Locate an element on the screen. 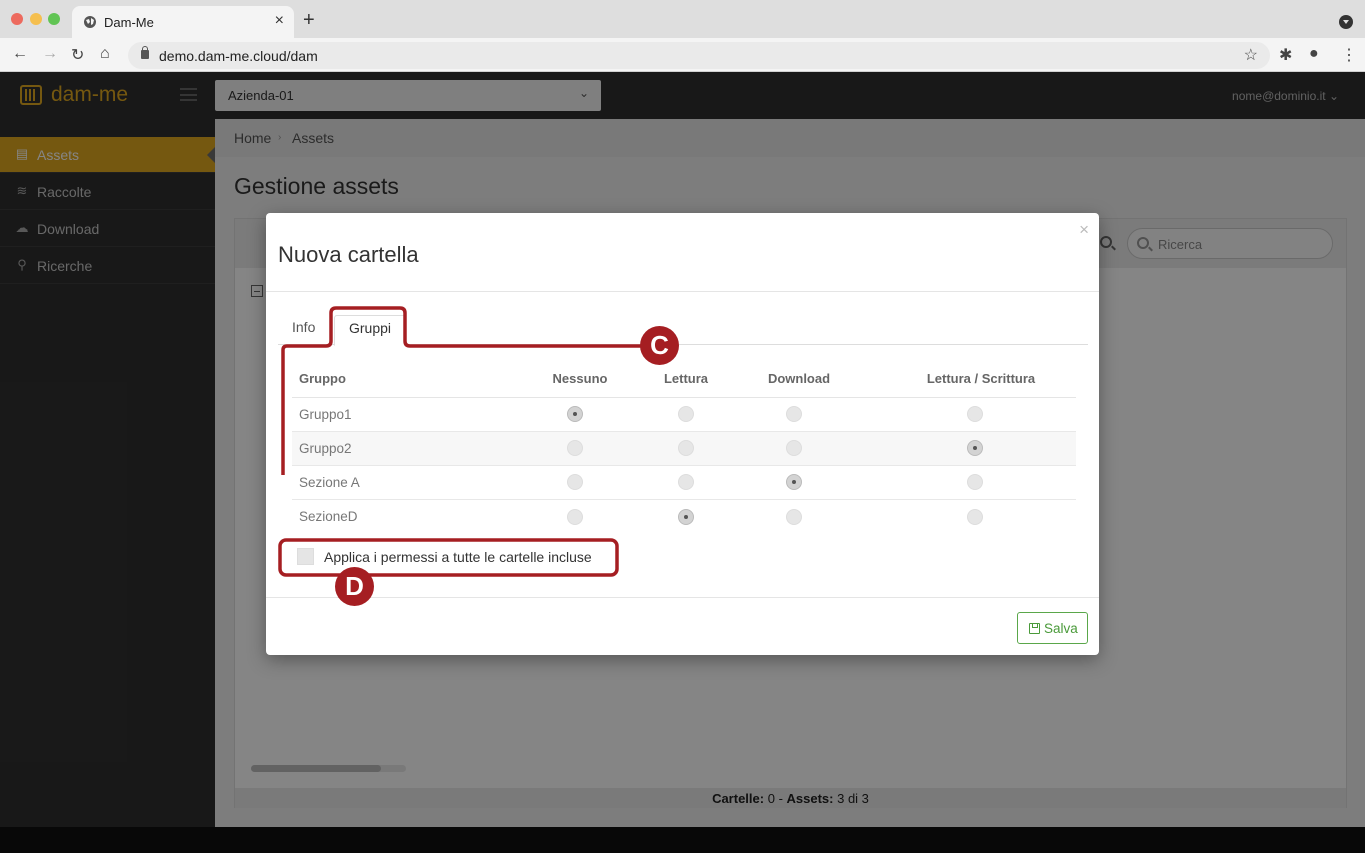 The height and width of the screenshot is (853, 1365). tab-close-icon: × is located at coordinates (279, 21).